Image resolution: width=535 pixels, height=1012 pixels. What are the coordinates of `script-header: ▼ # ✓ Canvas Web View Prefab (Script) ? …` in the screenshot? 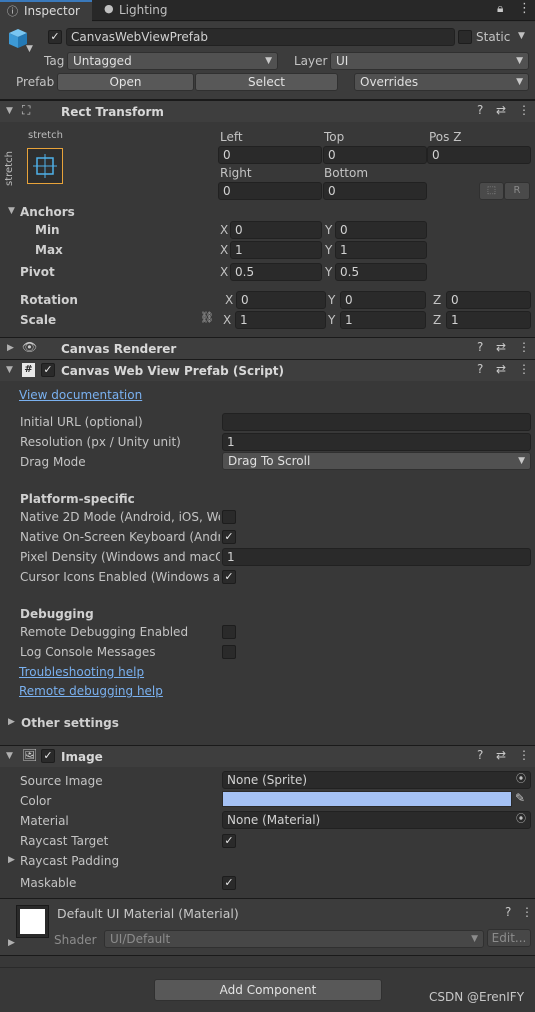 It's located at (267, 370).